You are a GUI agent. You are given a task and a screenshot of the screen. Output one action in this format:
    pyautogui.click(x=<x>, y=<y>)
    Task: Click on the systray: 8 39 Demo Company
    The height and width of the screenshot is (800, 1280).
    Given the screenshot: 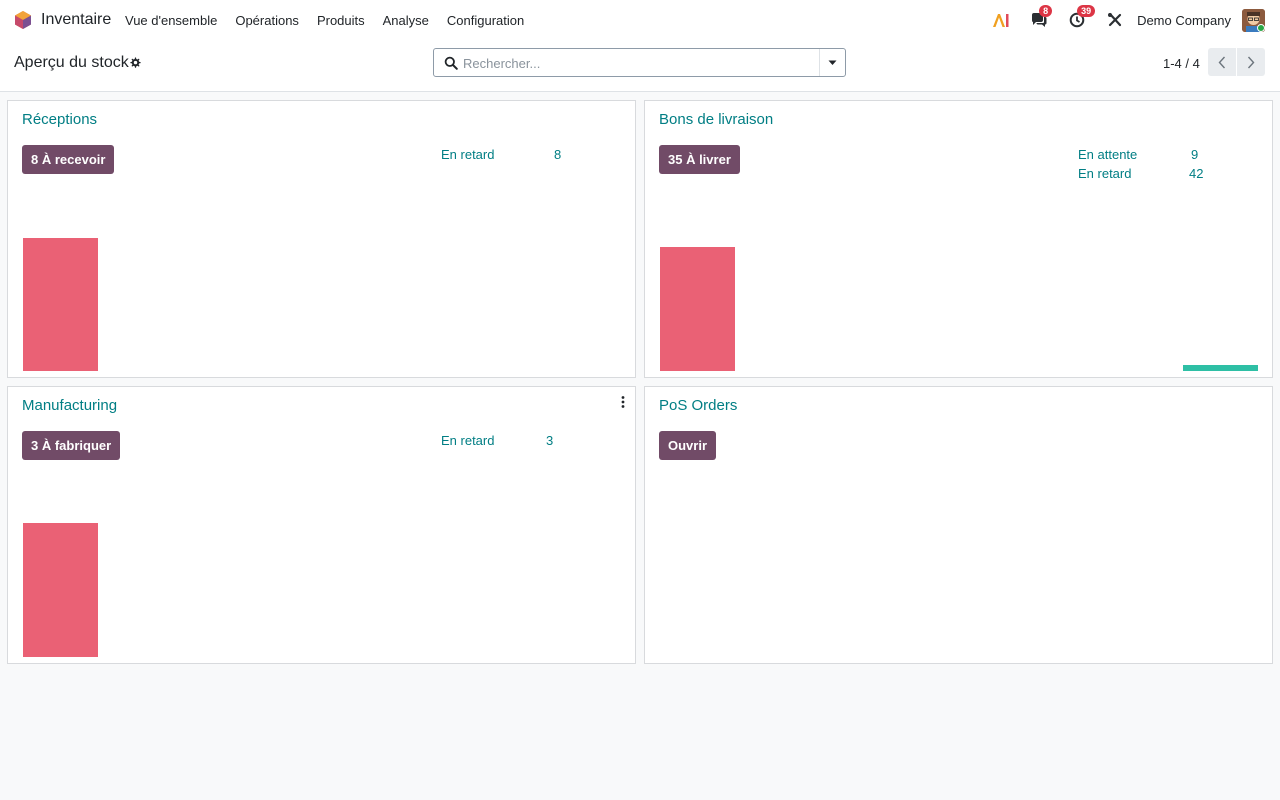 What is the action you would take?
    pyautogui.click(x=1120, y=19)
    